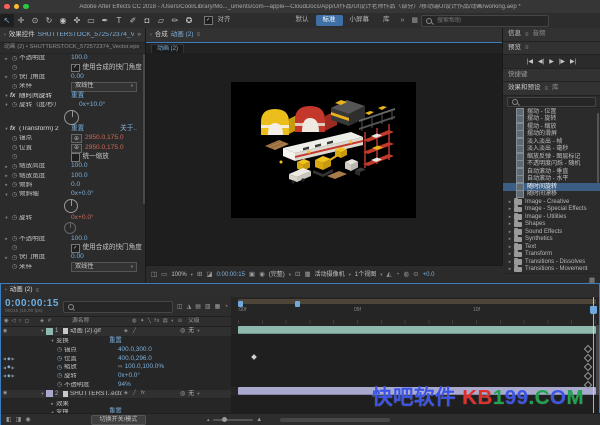  I want to click on position-row: ◀ ◆ ▶ ◷ 位置 400.0,296.0, so click(116, 359).